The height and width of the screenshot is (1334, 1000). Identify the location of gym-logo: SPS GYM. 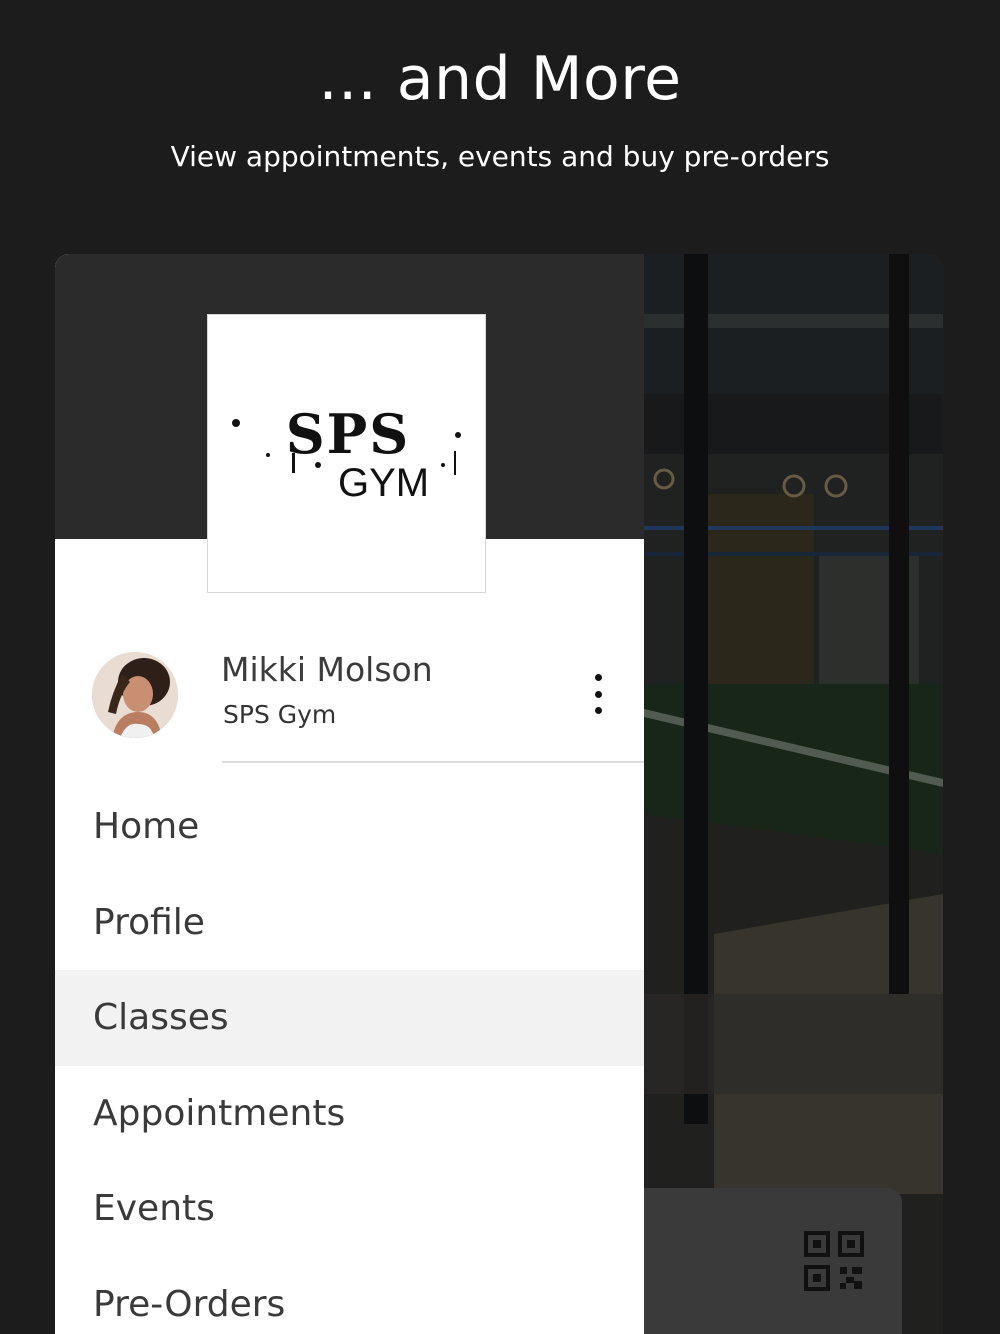
(346, 453).